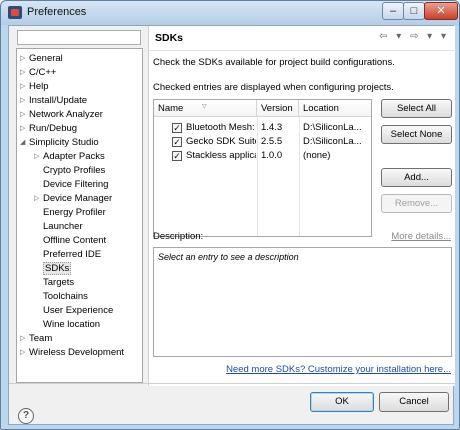 This screenshot has width=460, height=430. Describe the element at coordinates (317, 155) in the screenshot. I see `row-location: (none)` at that location.